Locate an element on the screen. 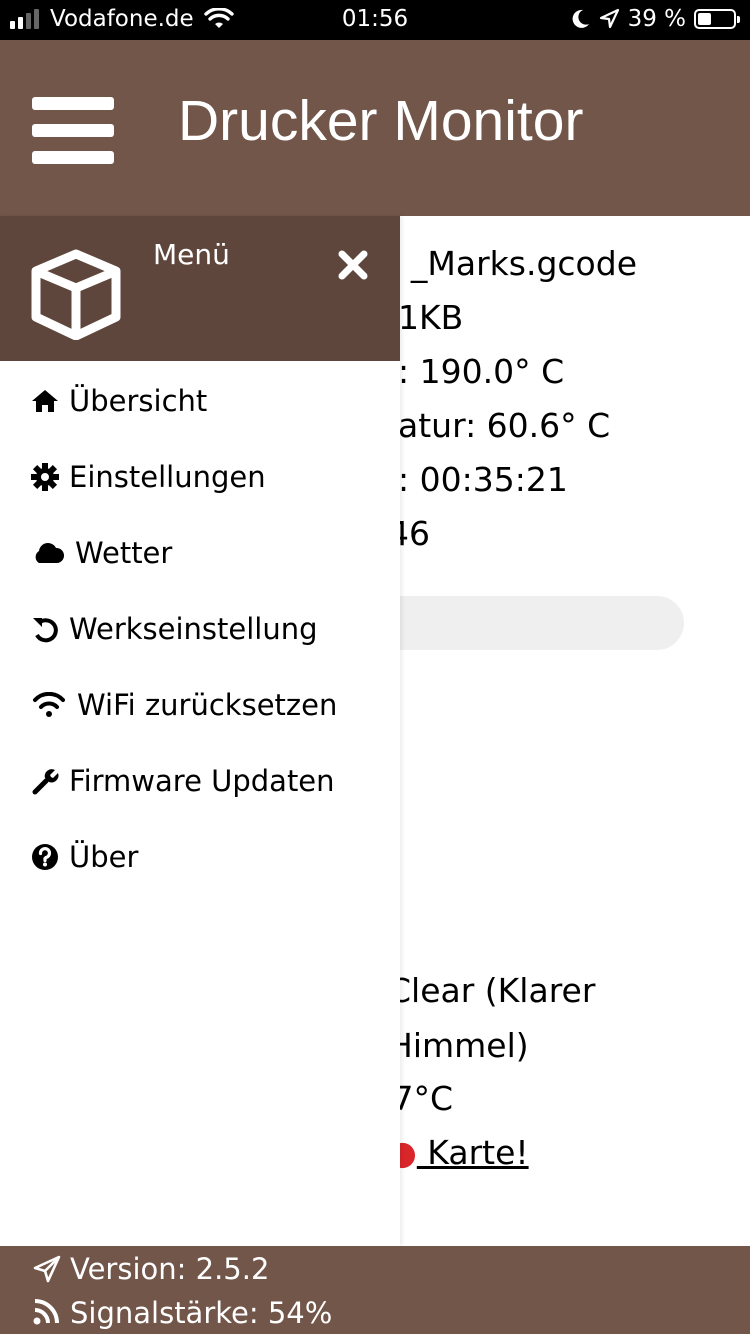  menu-item-werkseinstellung: Werkseinstellung is located at coordinates (174, 629).